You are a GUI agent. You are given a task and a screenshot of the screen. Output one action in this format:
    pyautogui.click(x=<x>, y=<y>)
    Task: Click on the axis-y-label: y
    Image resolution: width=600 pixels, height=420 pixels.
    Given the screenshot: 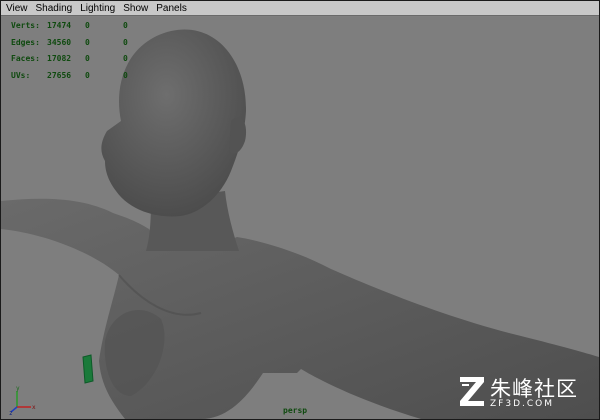 What is the action you would take?
    pyautogui.click(x=18, y=388)
    